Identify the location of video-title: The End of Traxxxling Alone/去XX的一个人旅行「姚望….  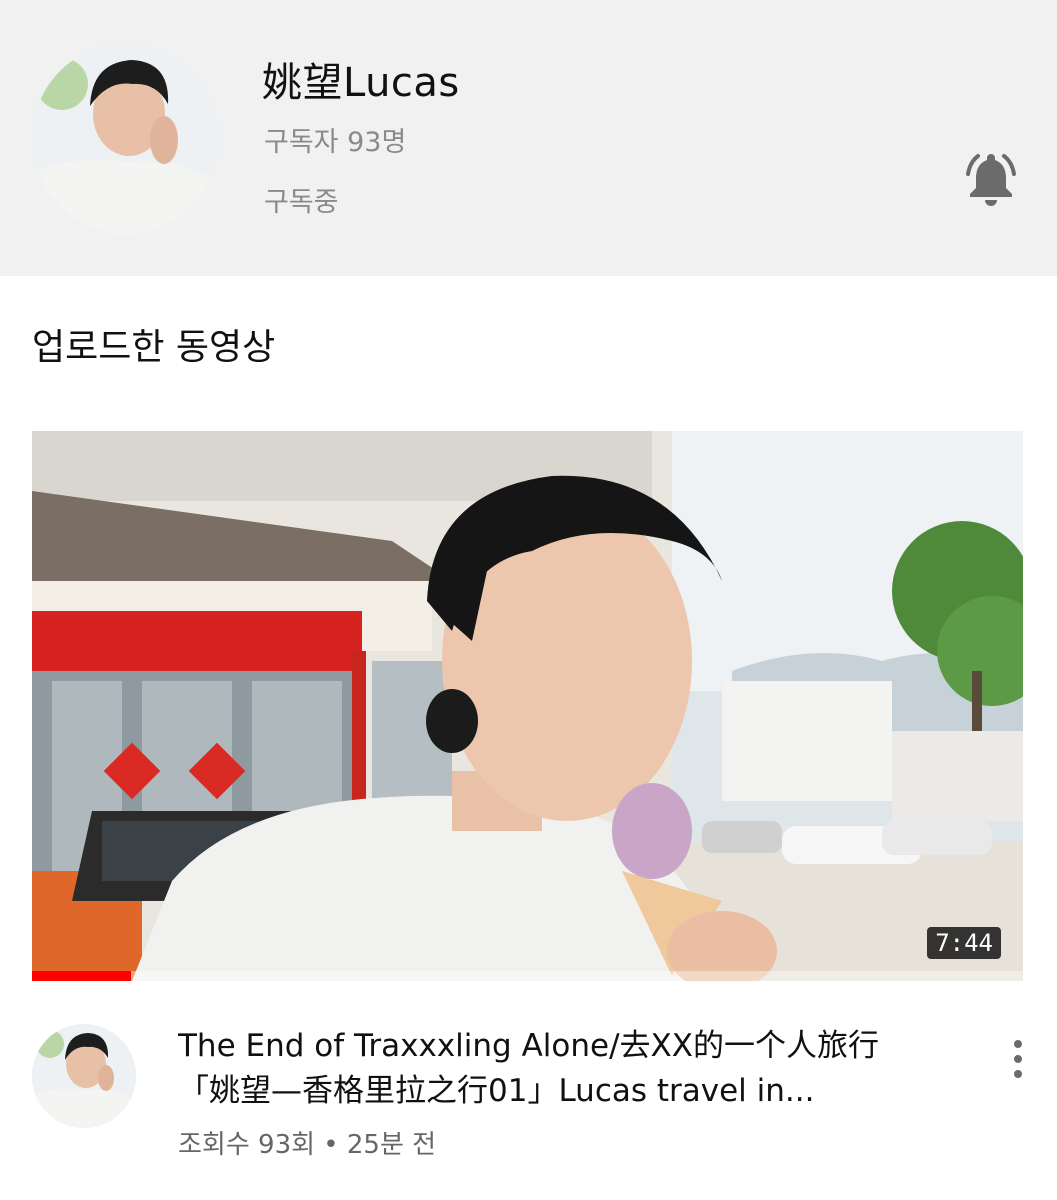
(558, 1069).